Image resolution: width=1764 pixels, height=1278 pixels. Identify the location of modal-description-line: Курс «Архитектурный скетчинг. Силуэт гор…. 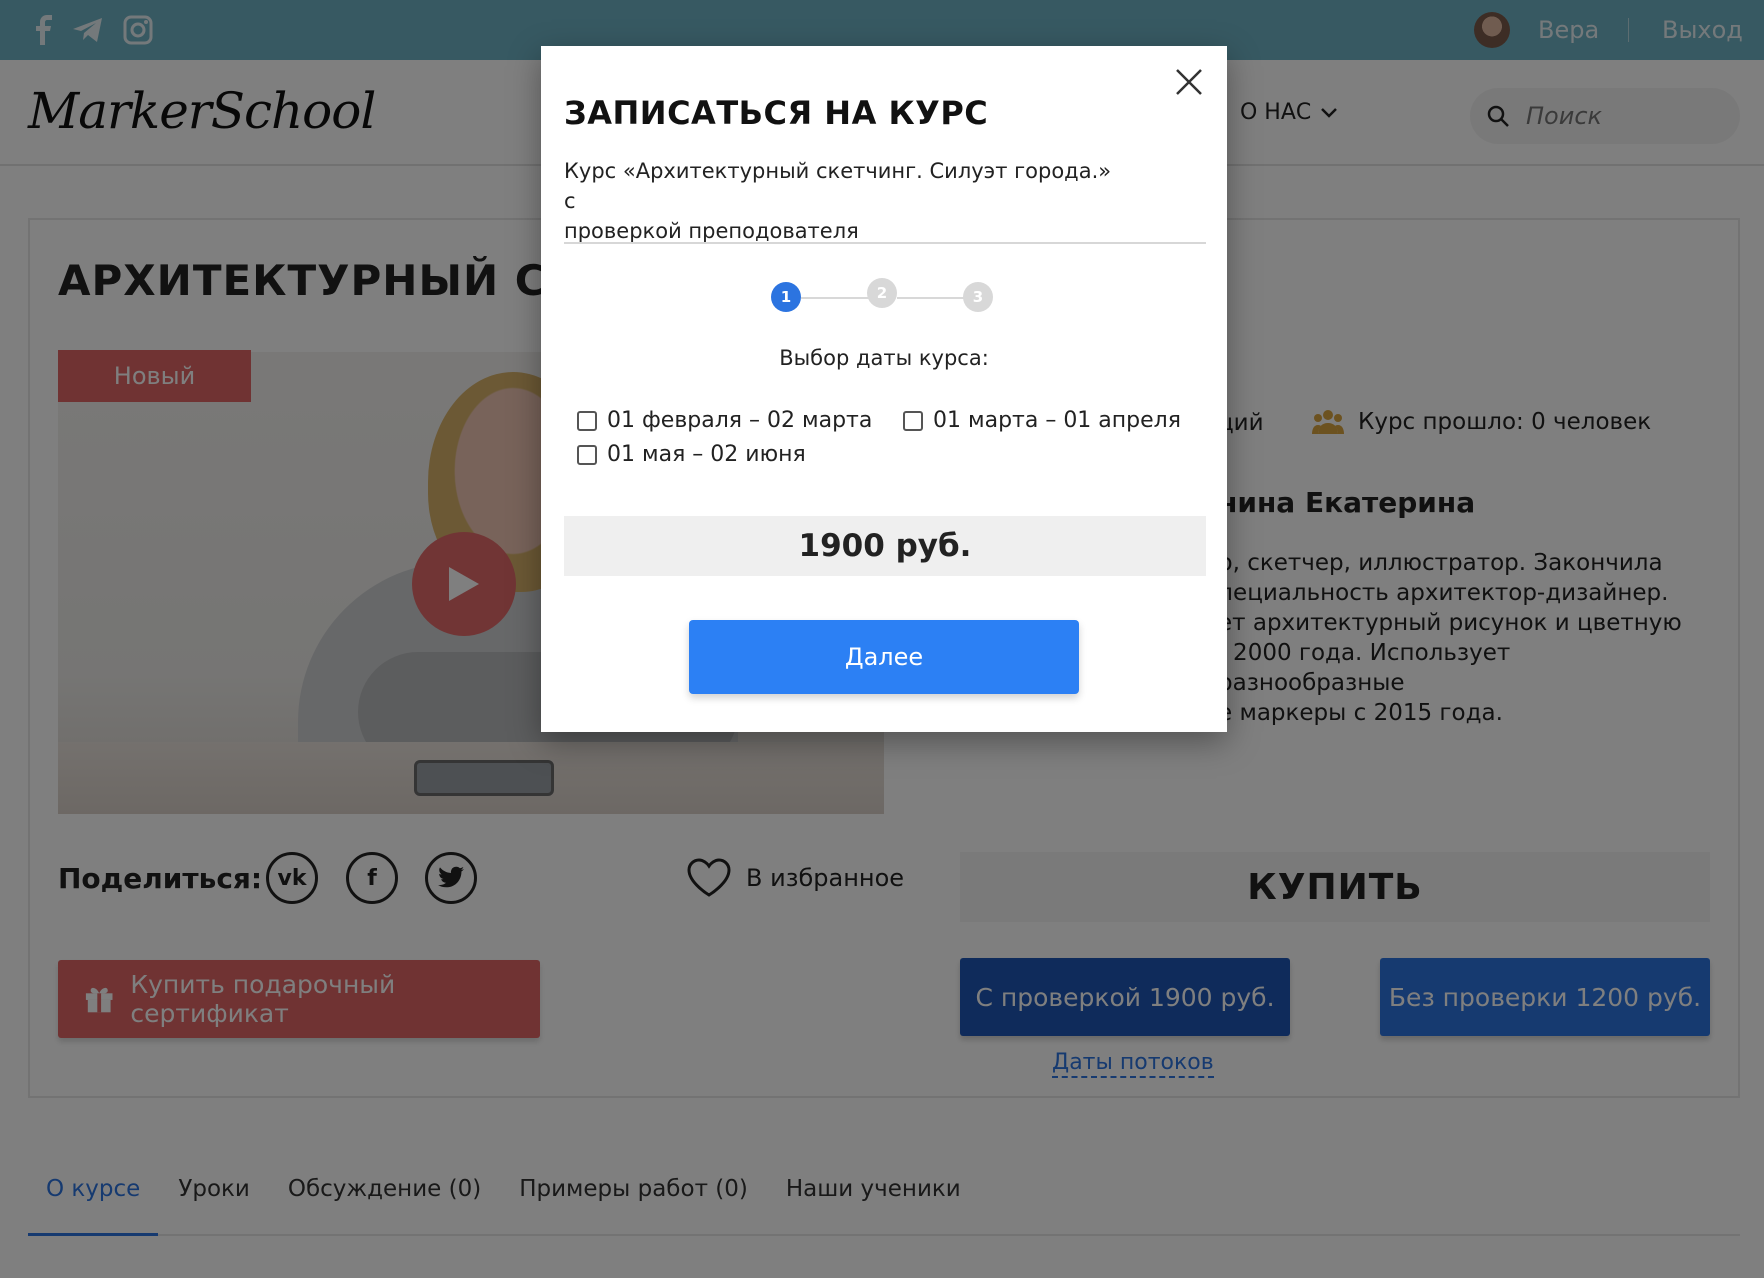
(838, 186).